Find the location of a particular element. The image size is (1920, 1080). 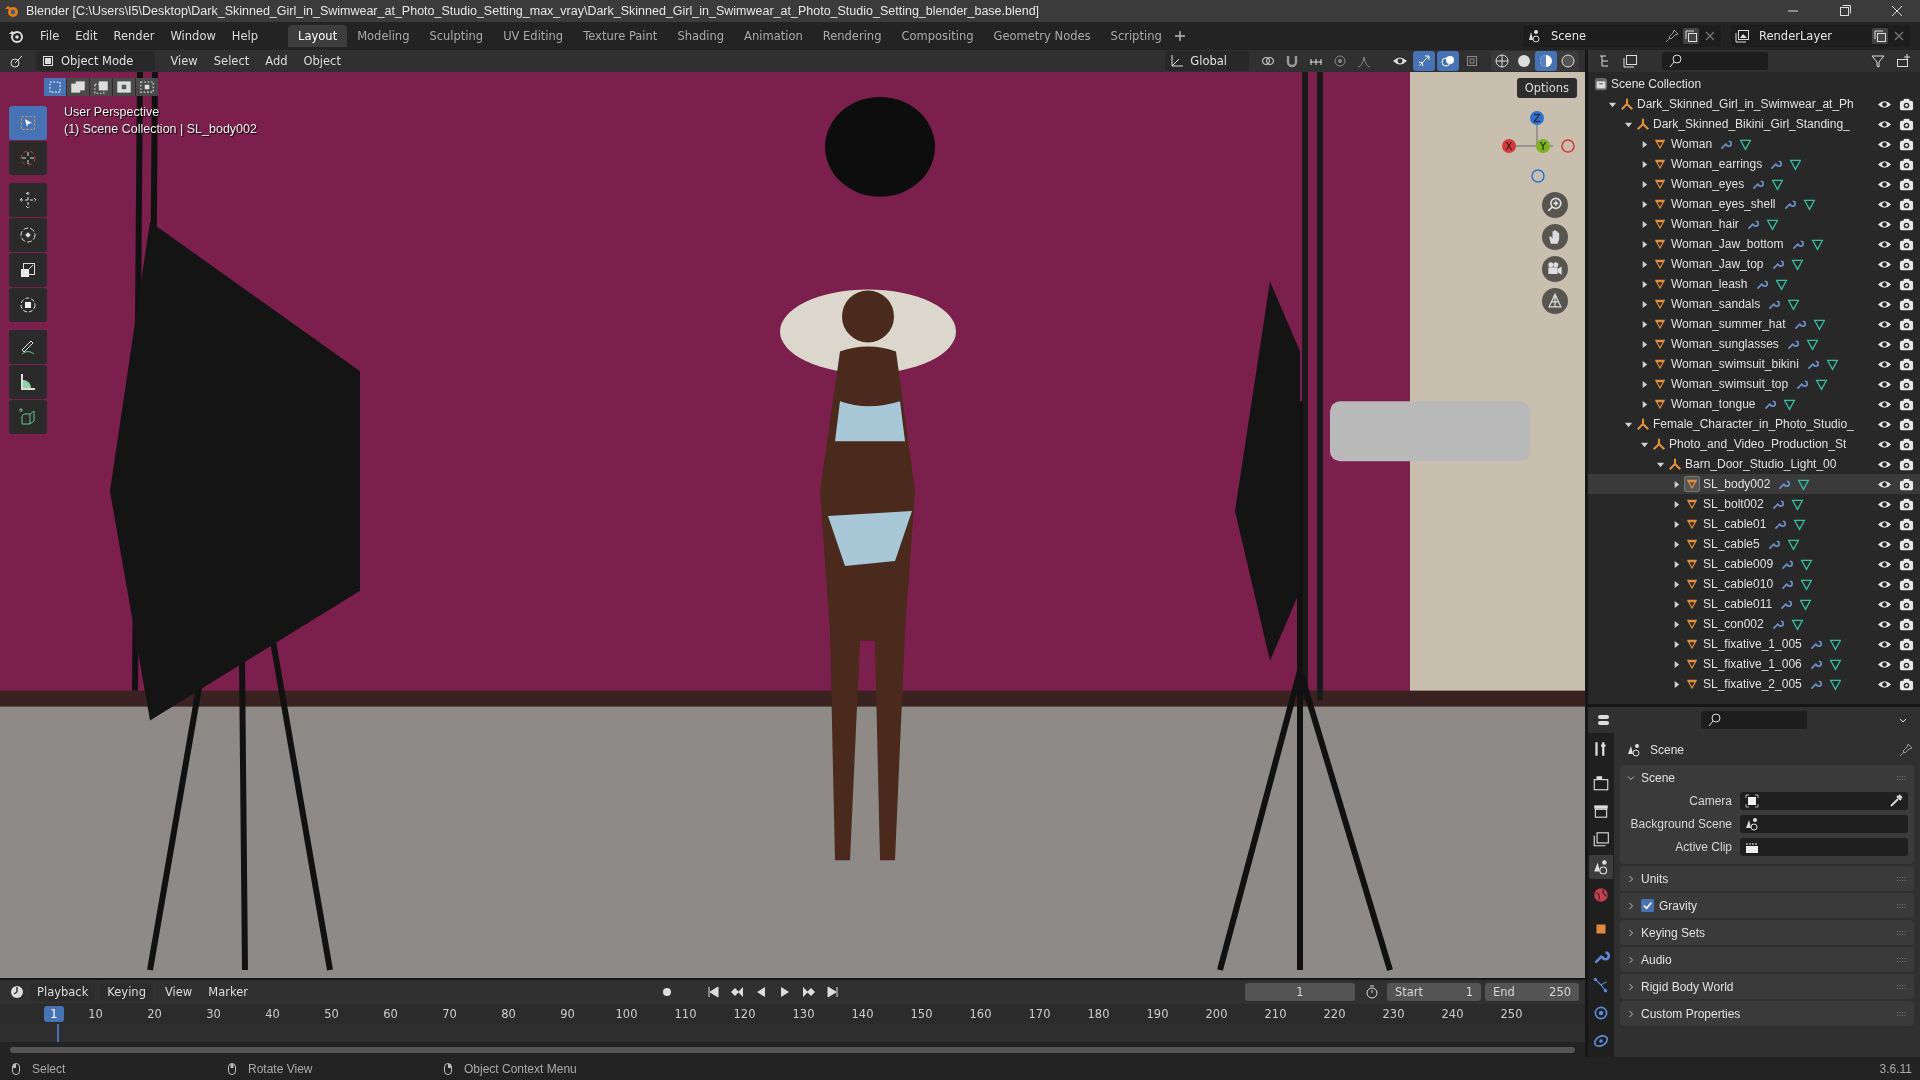

workspace-tab: Shading is located at coordinates (701, 36).